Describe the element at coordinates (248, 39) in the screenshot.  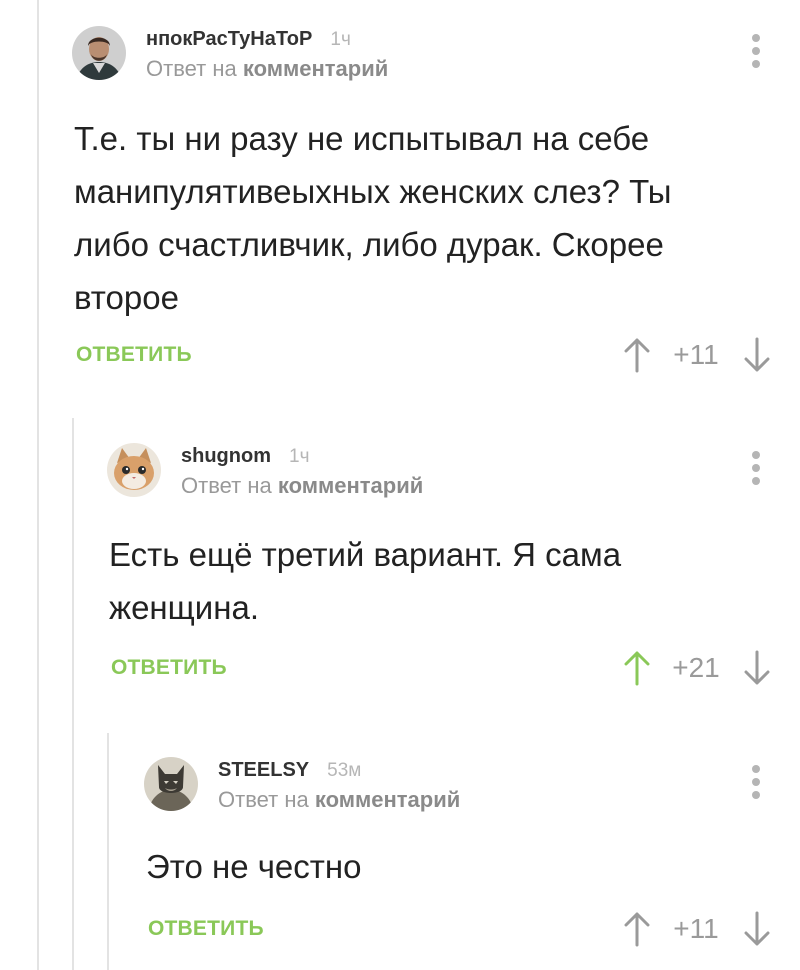
I see `username: нпокРасТуНаТоР 1ч` at that location.